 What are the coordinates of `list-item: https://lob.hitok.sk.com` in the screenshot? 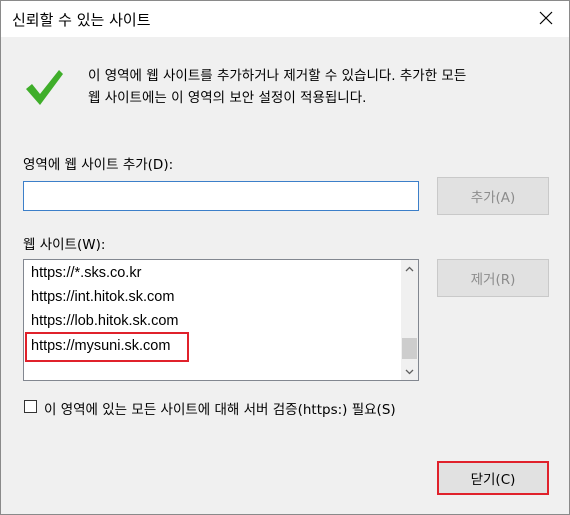 It's located at (104, 321).